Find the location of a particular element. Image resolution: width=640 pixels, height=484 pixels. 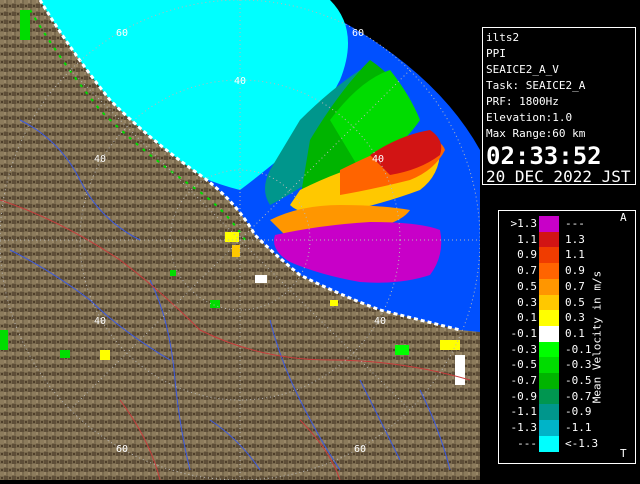

product-name: SEAICE2_A_V is located at coordinates (522, 69).